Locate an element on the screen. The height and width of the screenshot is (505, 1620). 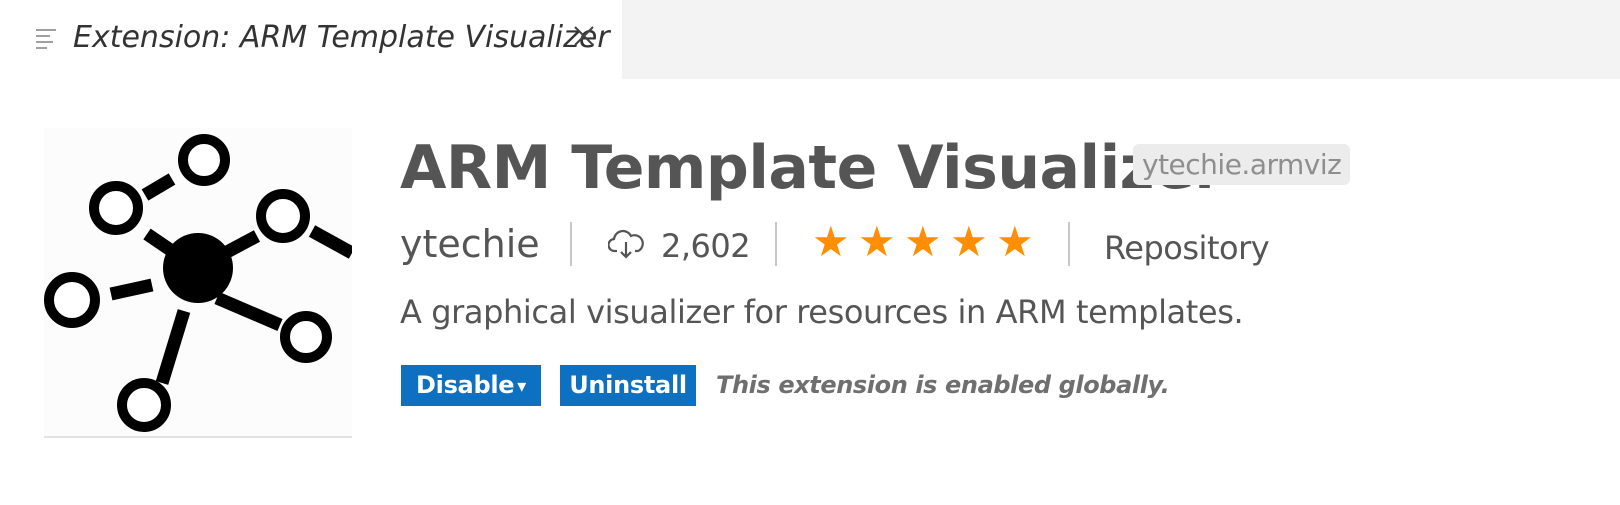
uninstall-button: Uninstall is located at coordinates (628, 385).